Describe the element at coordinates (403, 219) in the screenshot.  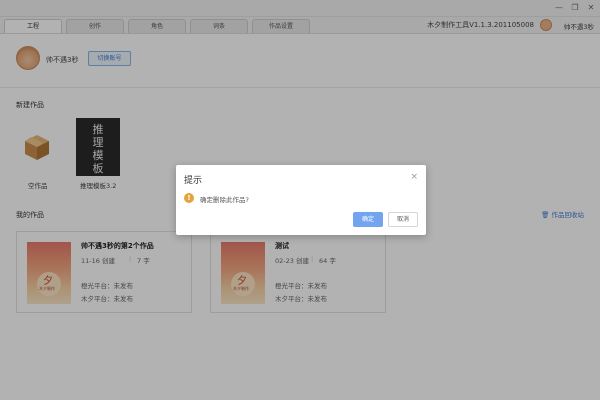
I see `cancel-button: 取消` at that location.